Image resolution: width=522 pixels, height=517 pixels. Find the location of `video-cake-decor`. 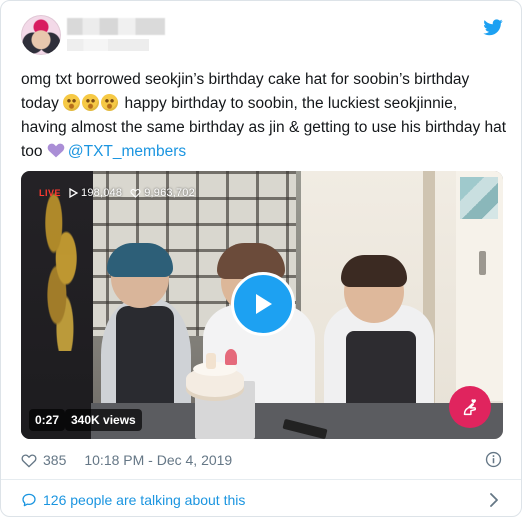

video-cake-decor is located at coordinates (231, 357).